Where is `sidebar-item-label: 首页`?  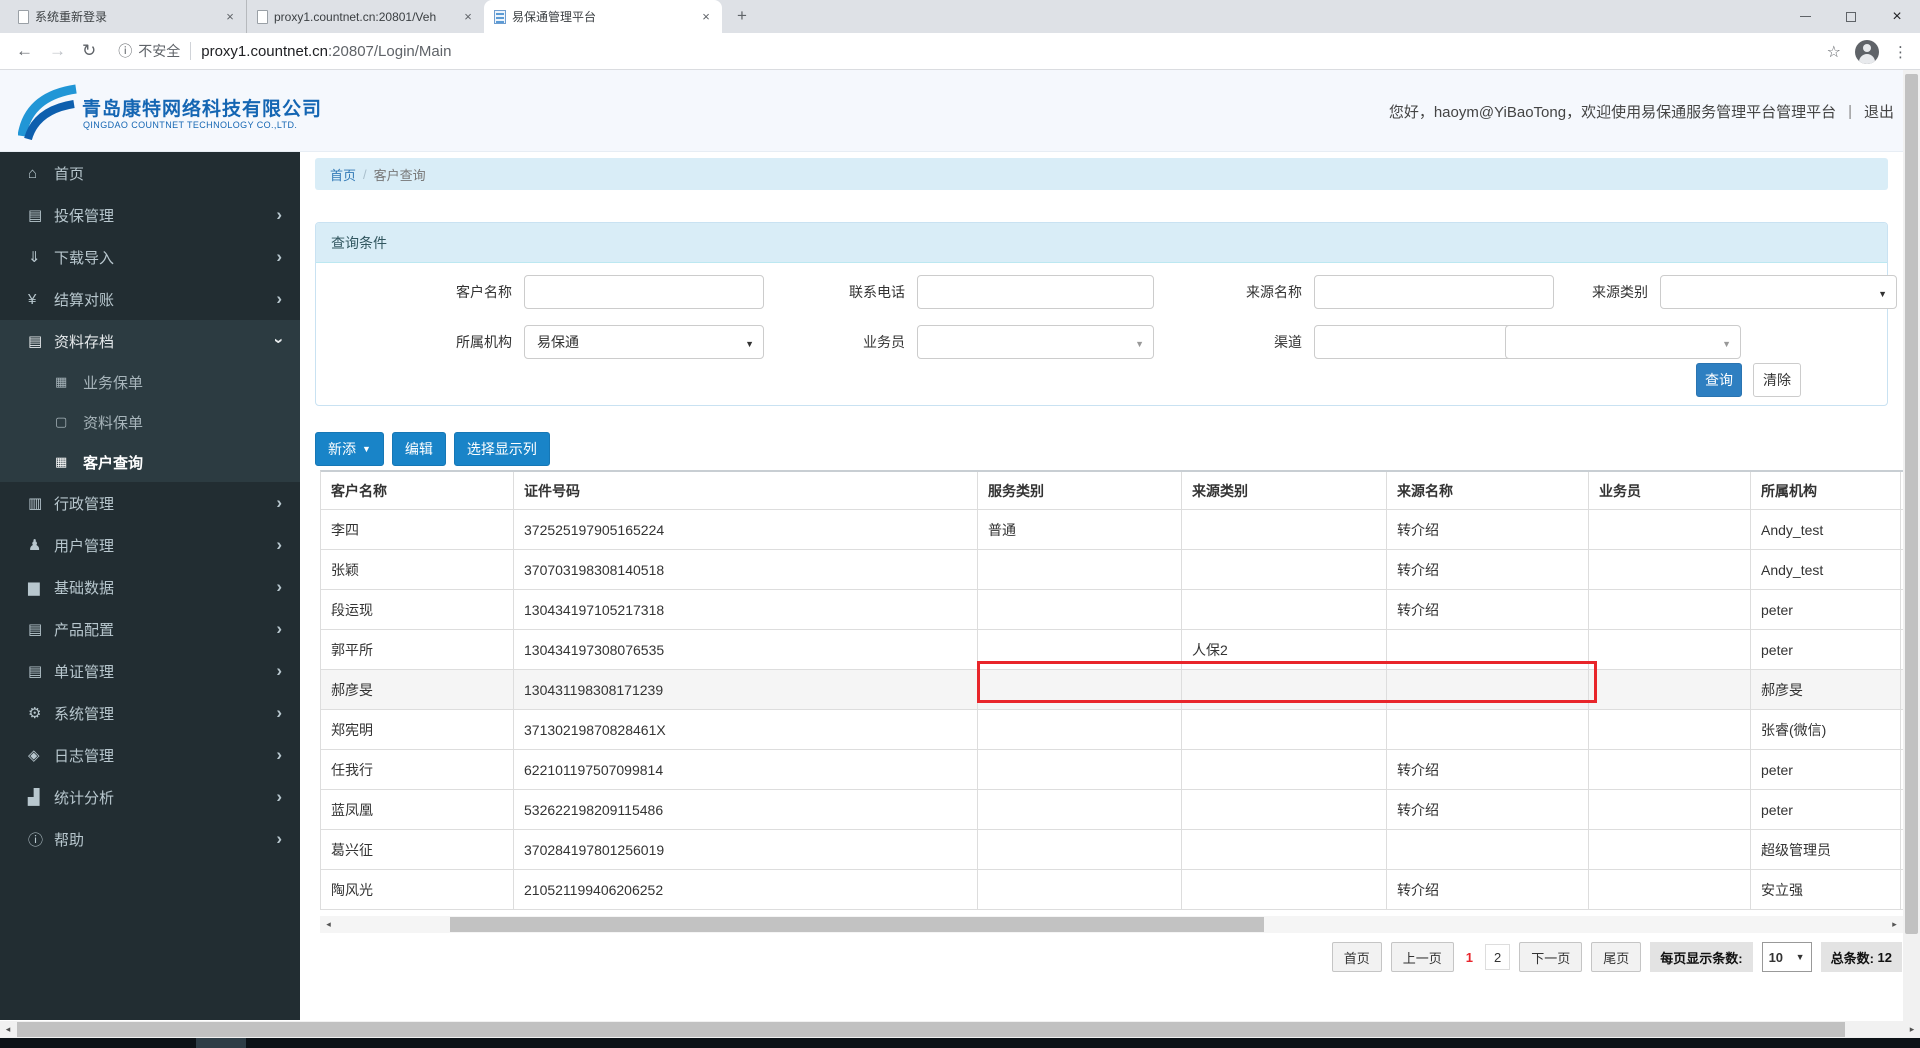
sidebar-item-label: 首页 is located at coordinates (69, 174).